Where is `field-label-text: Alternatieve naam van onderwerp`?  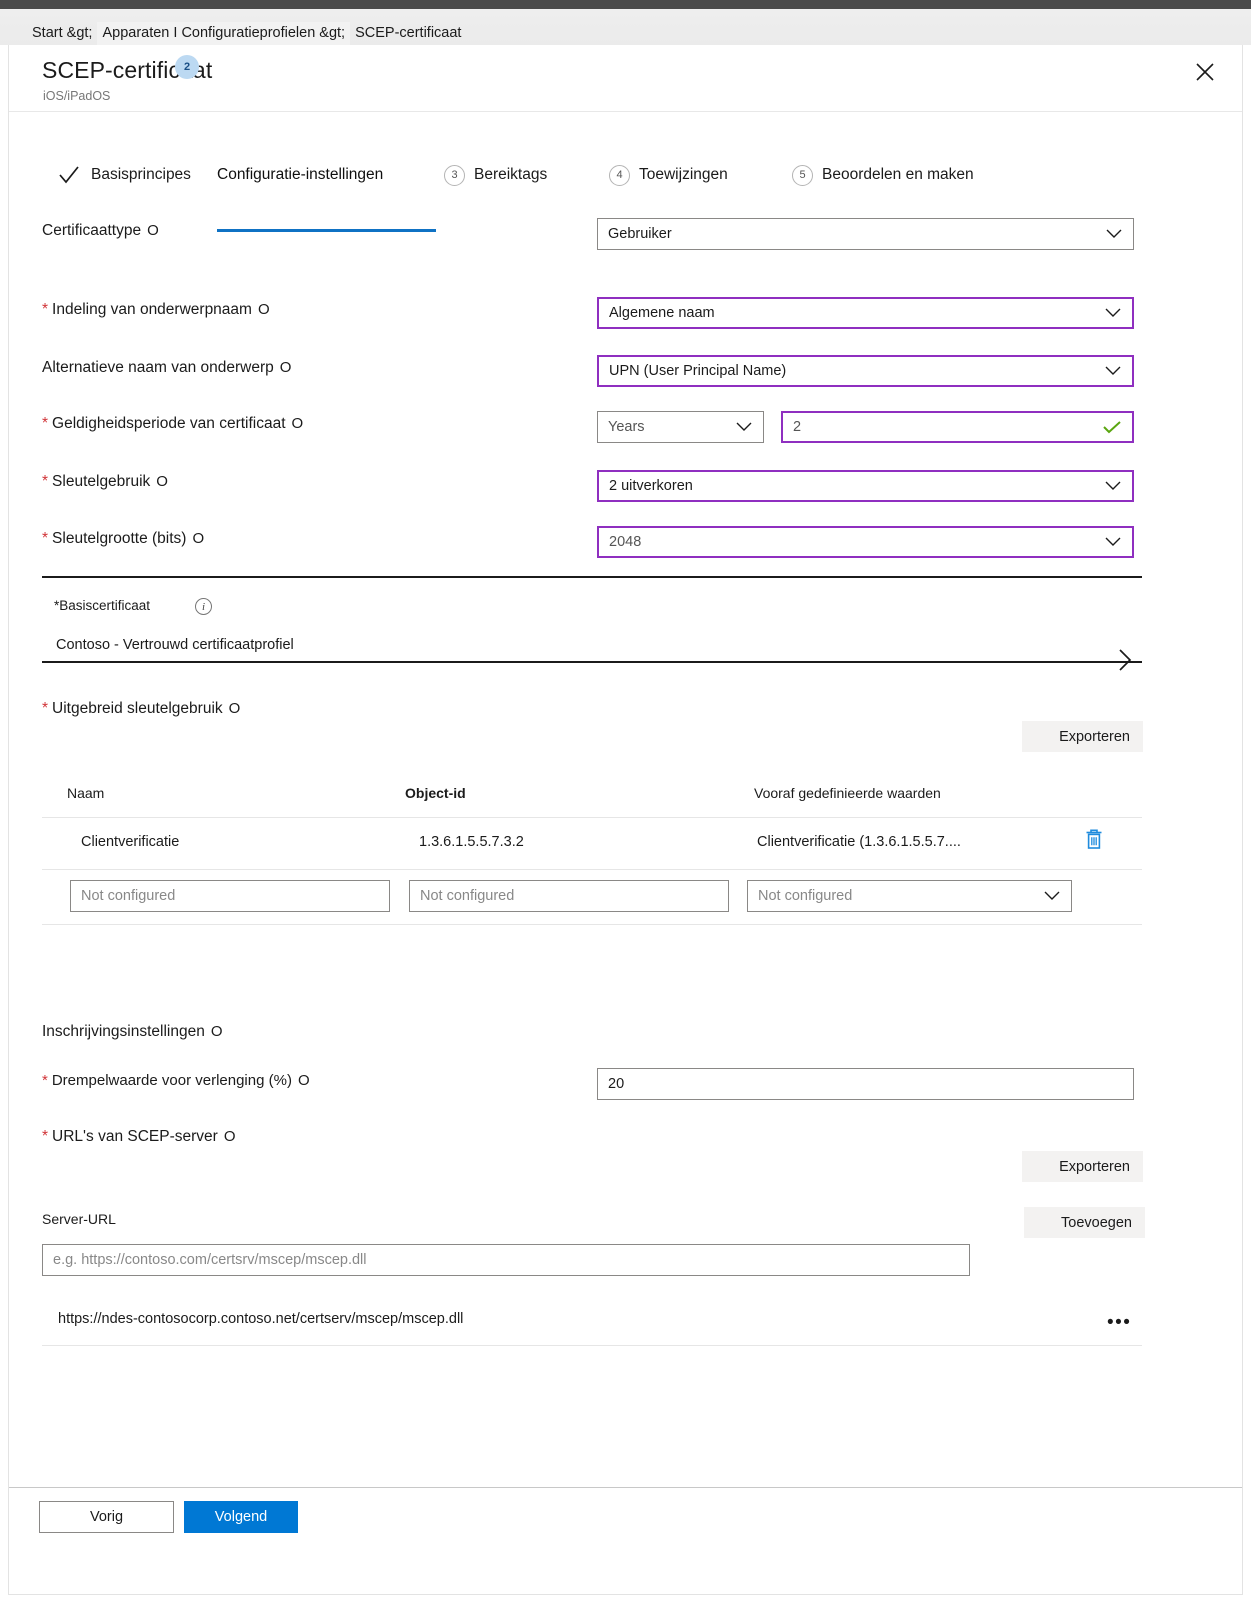 field-label-text: Alternatieve naam van onderwerp is located at coordinates (158, 367).